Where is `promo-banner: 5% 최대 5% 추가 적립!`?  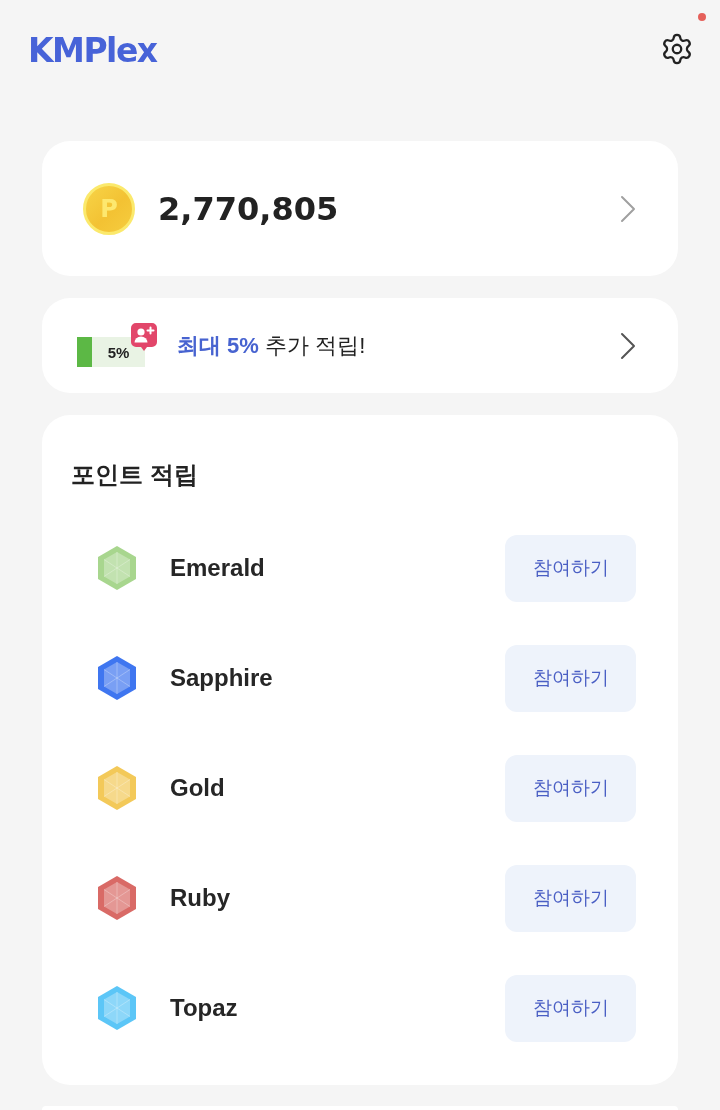 promo-banner: 5% 최대 5% 추가 적립! is located at coordinates (360, 345).